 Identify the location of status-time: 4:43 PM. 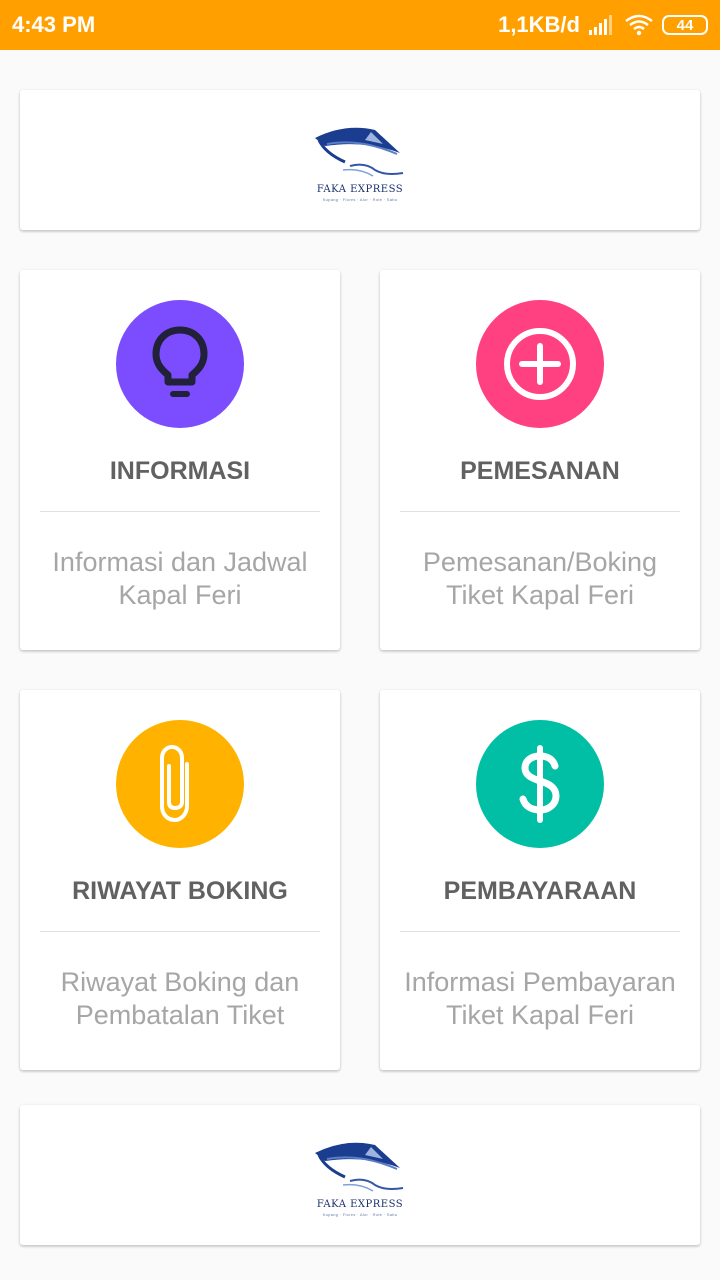
(54, 24).